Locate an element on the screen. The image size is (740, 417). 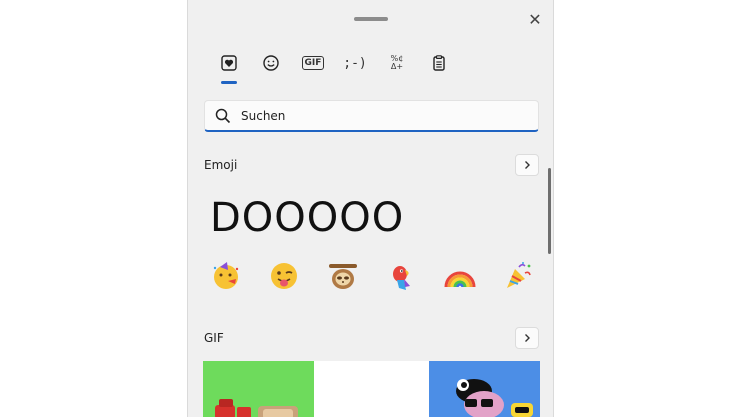
tab-clipboard is located at coordinates (439, 63).